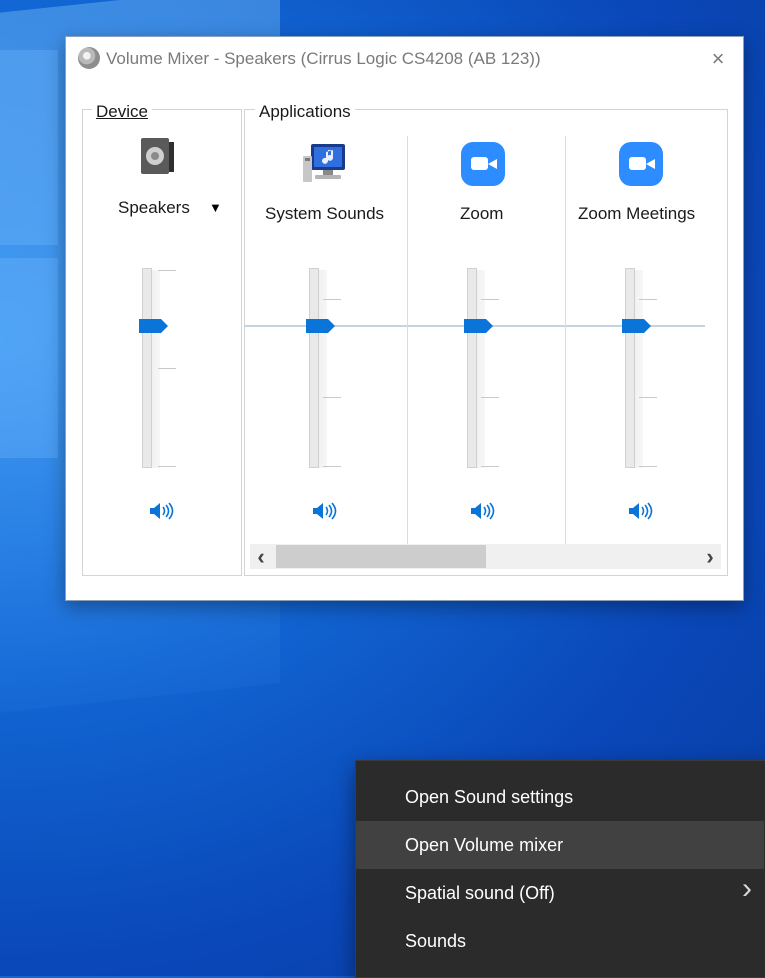  I want to click on app-channel: Zoom, so click(486, 328).